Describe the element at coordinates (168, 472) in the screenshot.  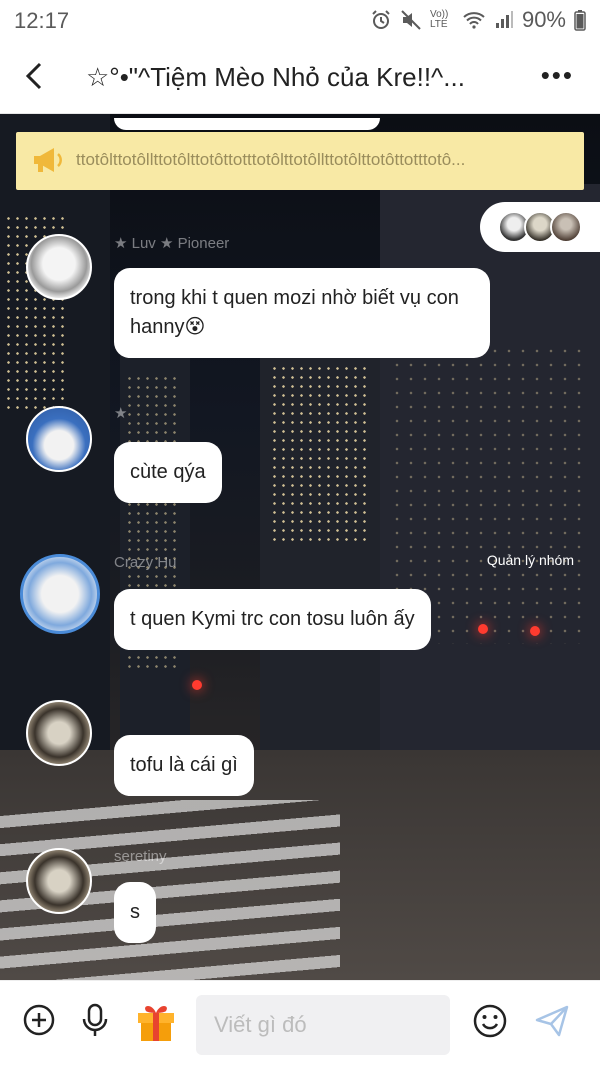
I see `message-bubble: cùte qýa` at that location.